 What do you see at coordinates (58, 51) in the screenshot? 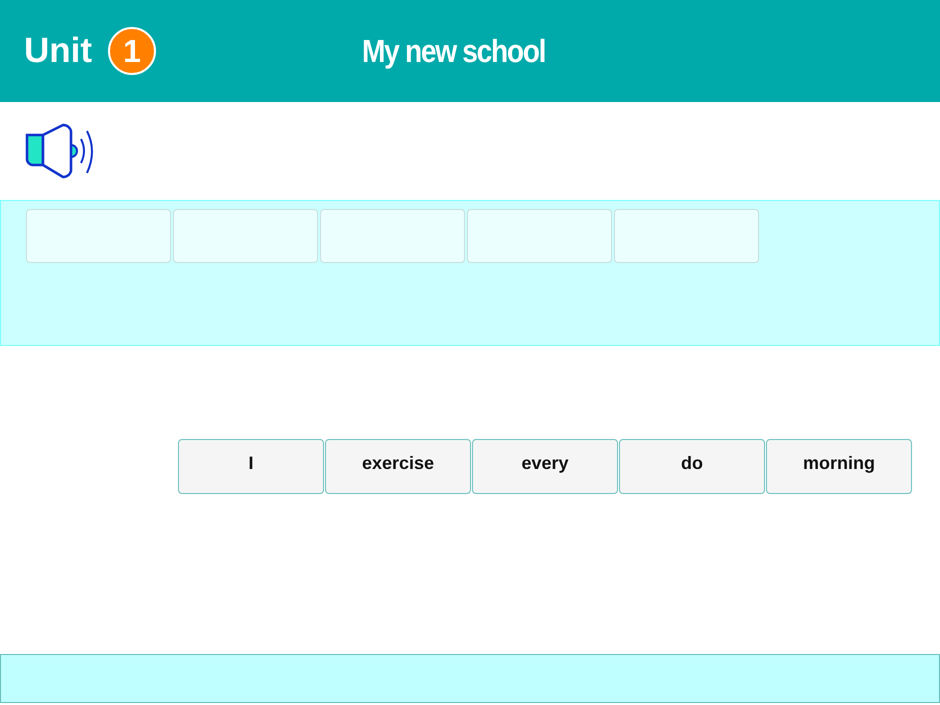
I see `unit-label: Unit` at bounding box center [58, 51].